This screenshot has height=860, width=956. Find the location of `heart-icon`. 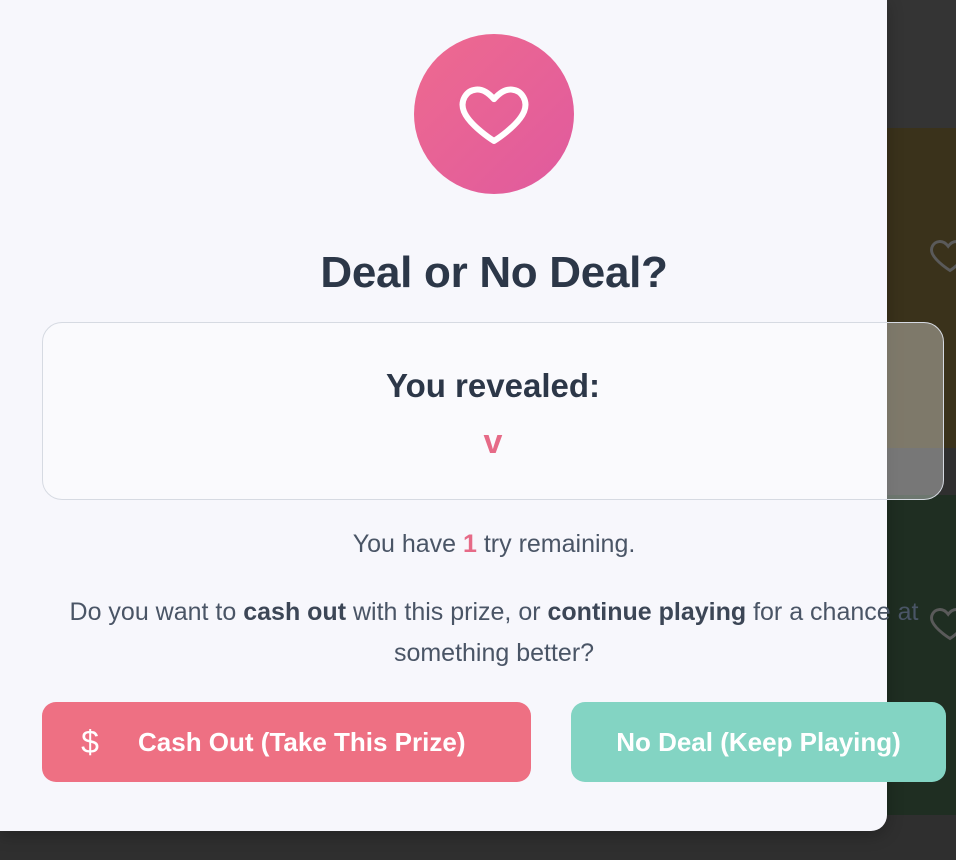

heart-icon is located at coordinates (494, 115).